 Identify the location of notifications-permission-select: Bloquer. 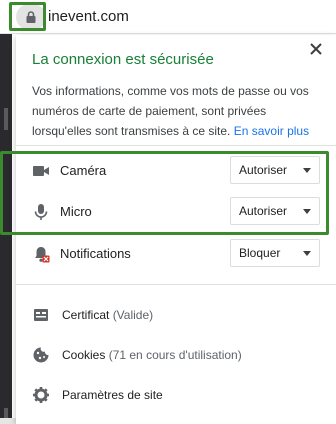
(275, 253).